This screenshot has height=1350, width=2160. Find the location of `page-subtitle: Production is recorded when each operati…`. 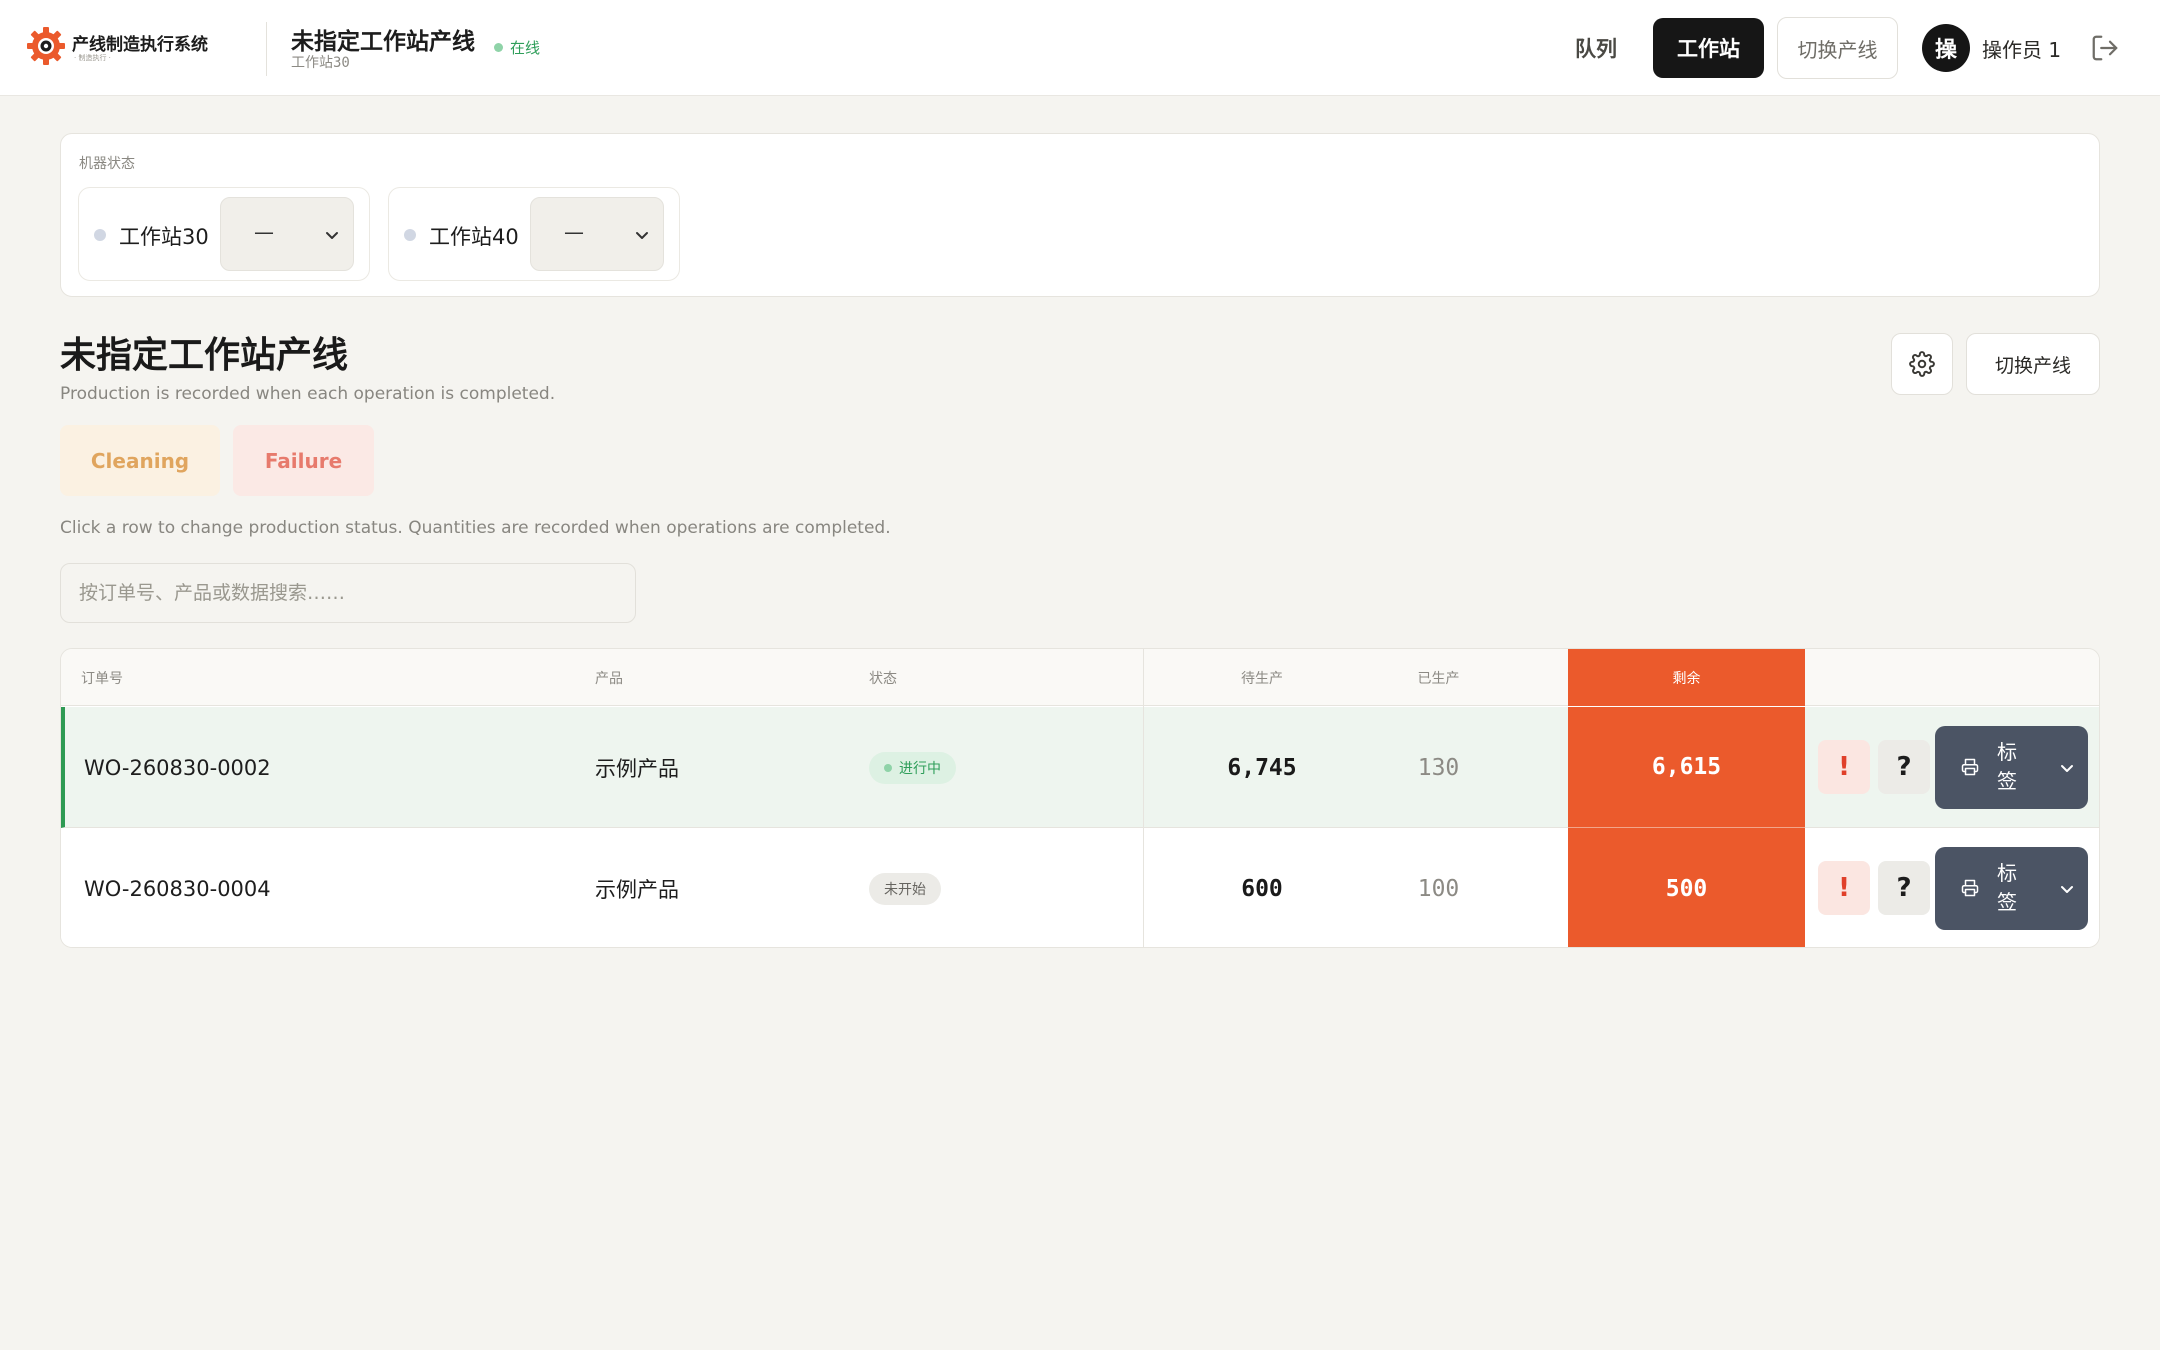

page-subtitle: Production is recorded when each operati… is located at coordinates (308, 394).